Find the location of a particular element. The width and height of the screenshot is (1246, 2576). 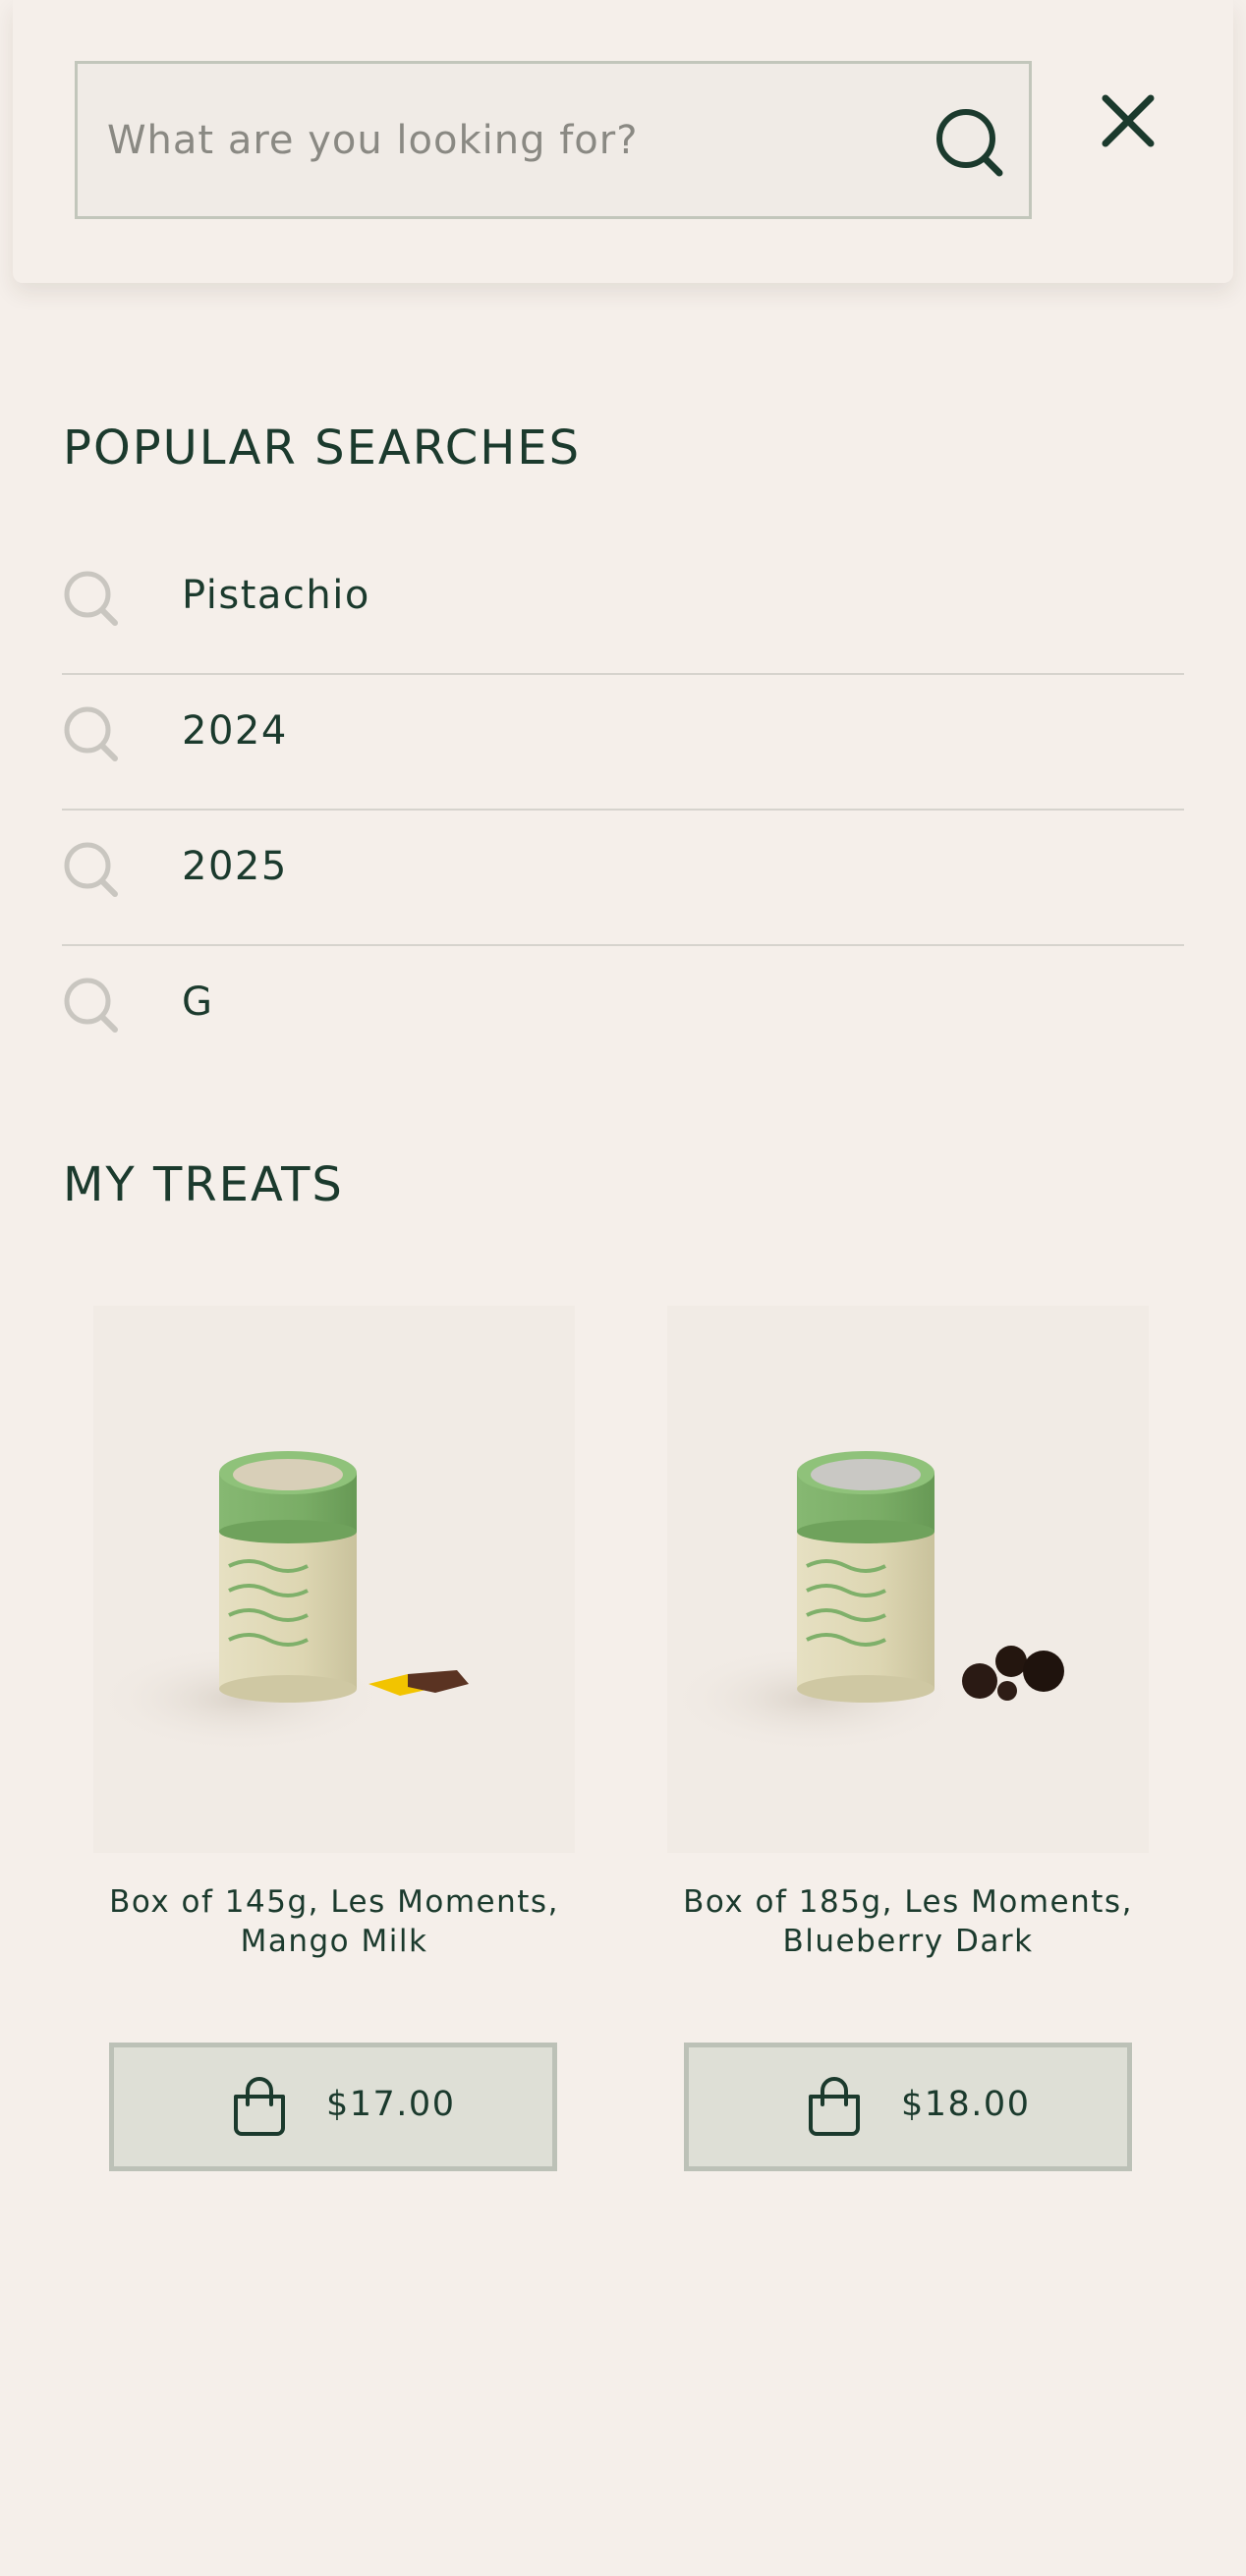

product-name-line: Box of 145g, Les Moments, is located at coordinates (334, 1902).